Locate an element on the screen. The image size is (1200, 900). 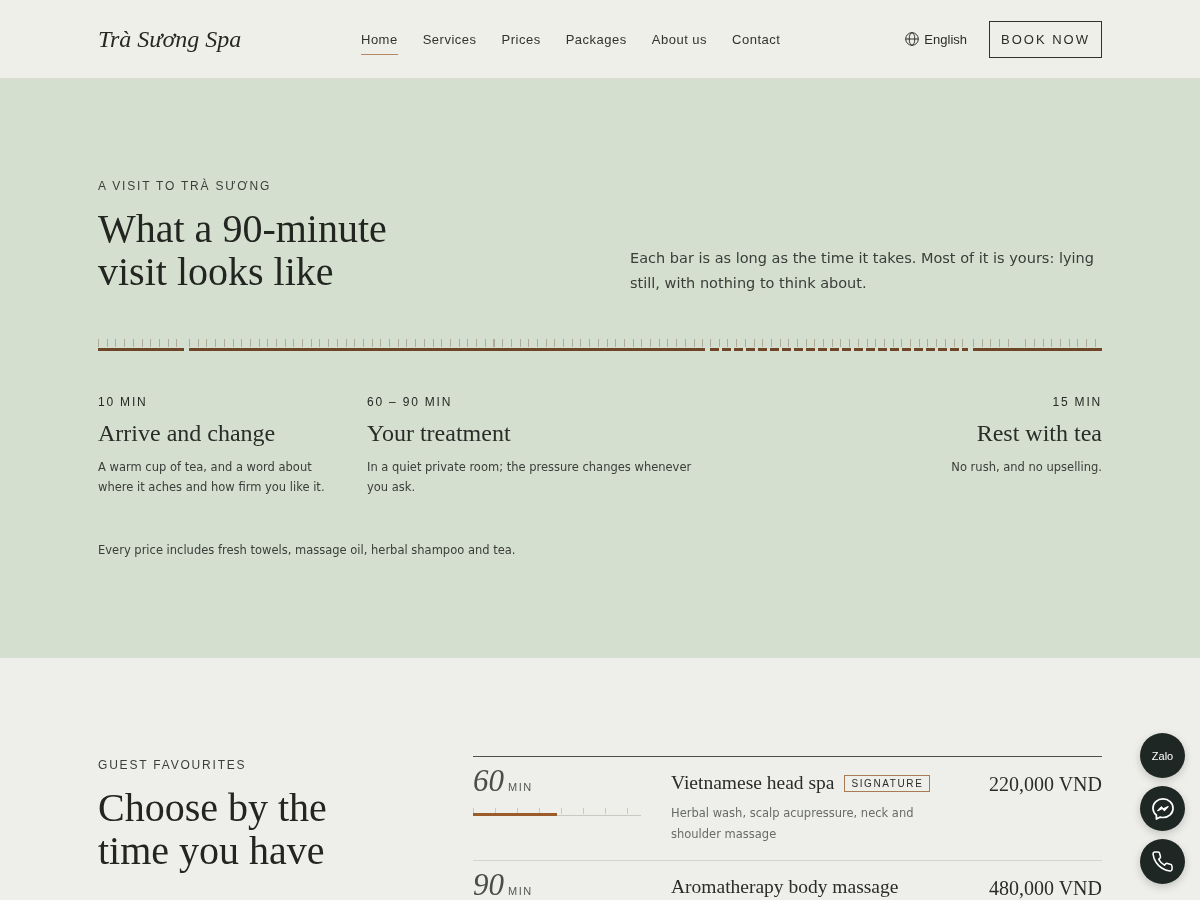
intro-paragraph: Each bar is as long as the time it takes. Most of it is yours: lying still, with nothing to think about. is located at coordinates (862, 271).